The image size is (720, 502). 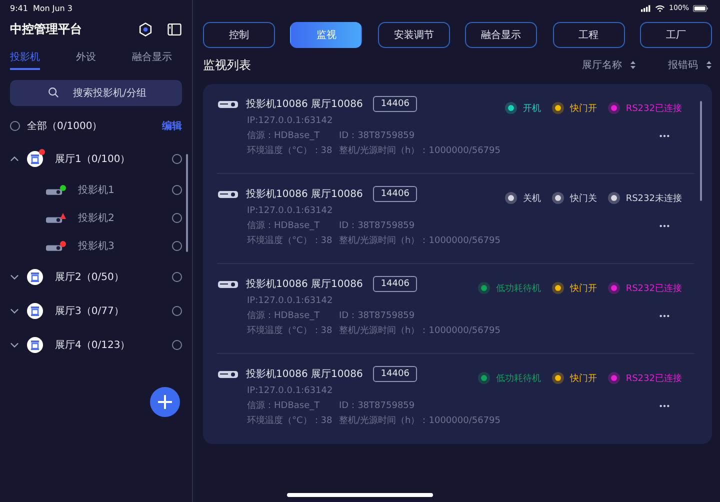 I want to click on hall-label: 展厅4（0/123）, so click(x=113, y=345).